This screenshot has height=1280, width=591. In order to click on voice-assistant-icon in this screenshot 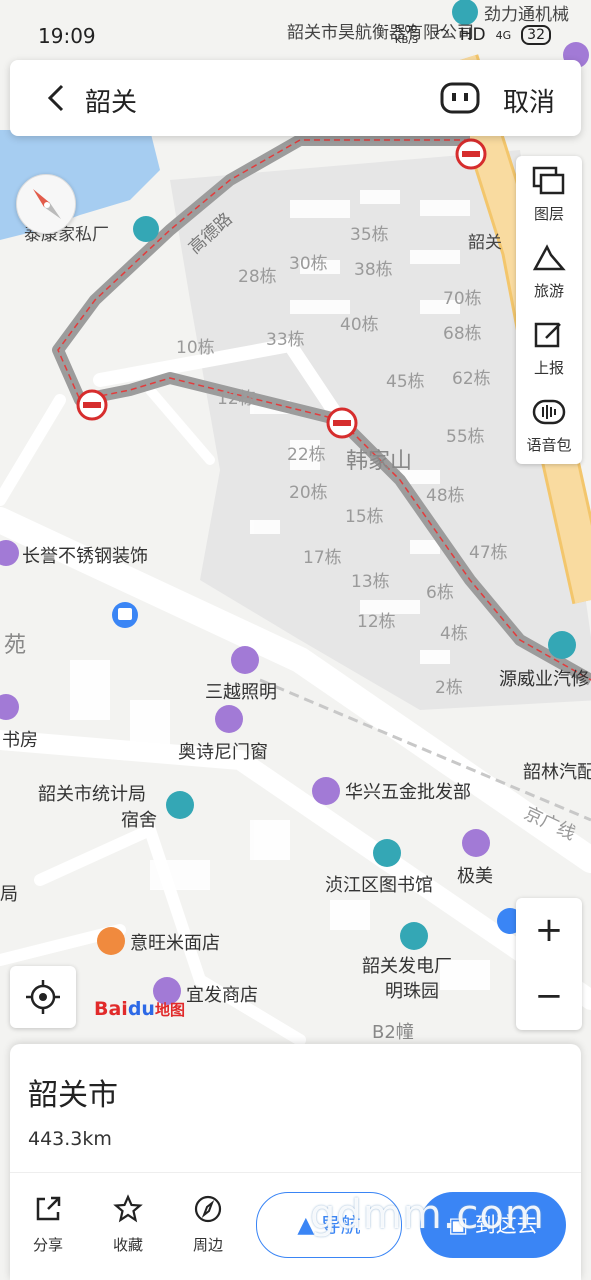, I will do `click(460, 98)`.